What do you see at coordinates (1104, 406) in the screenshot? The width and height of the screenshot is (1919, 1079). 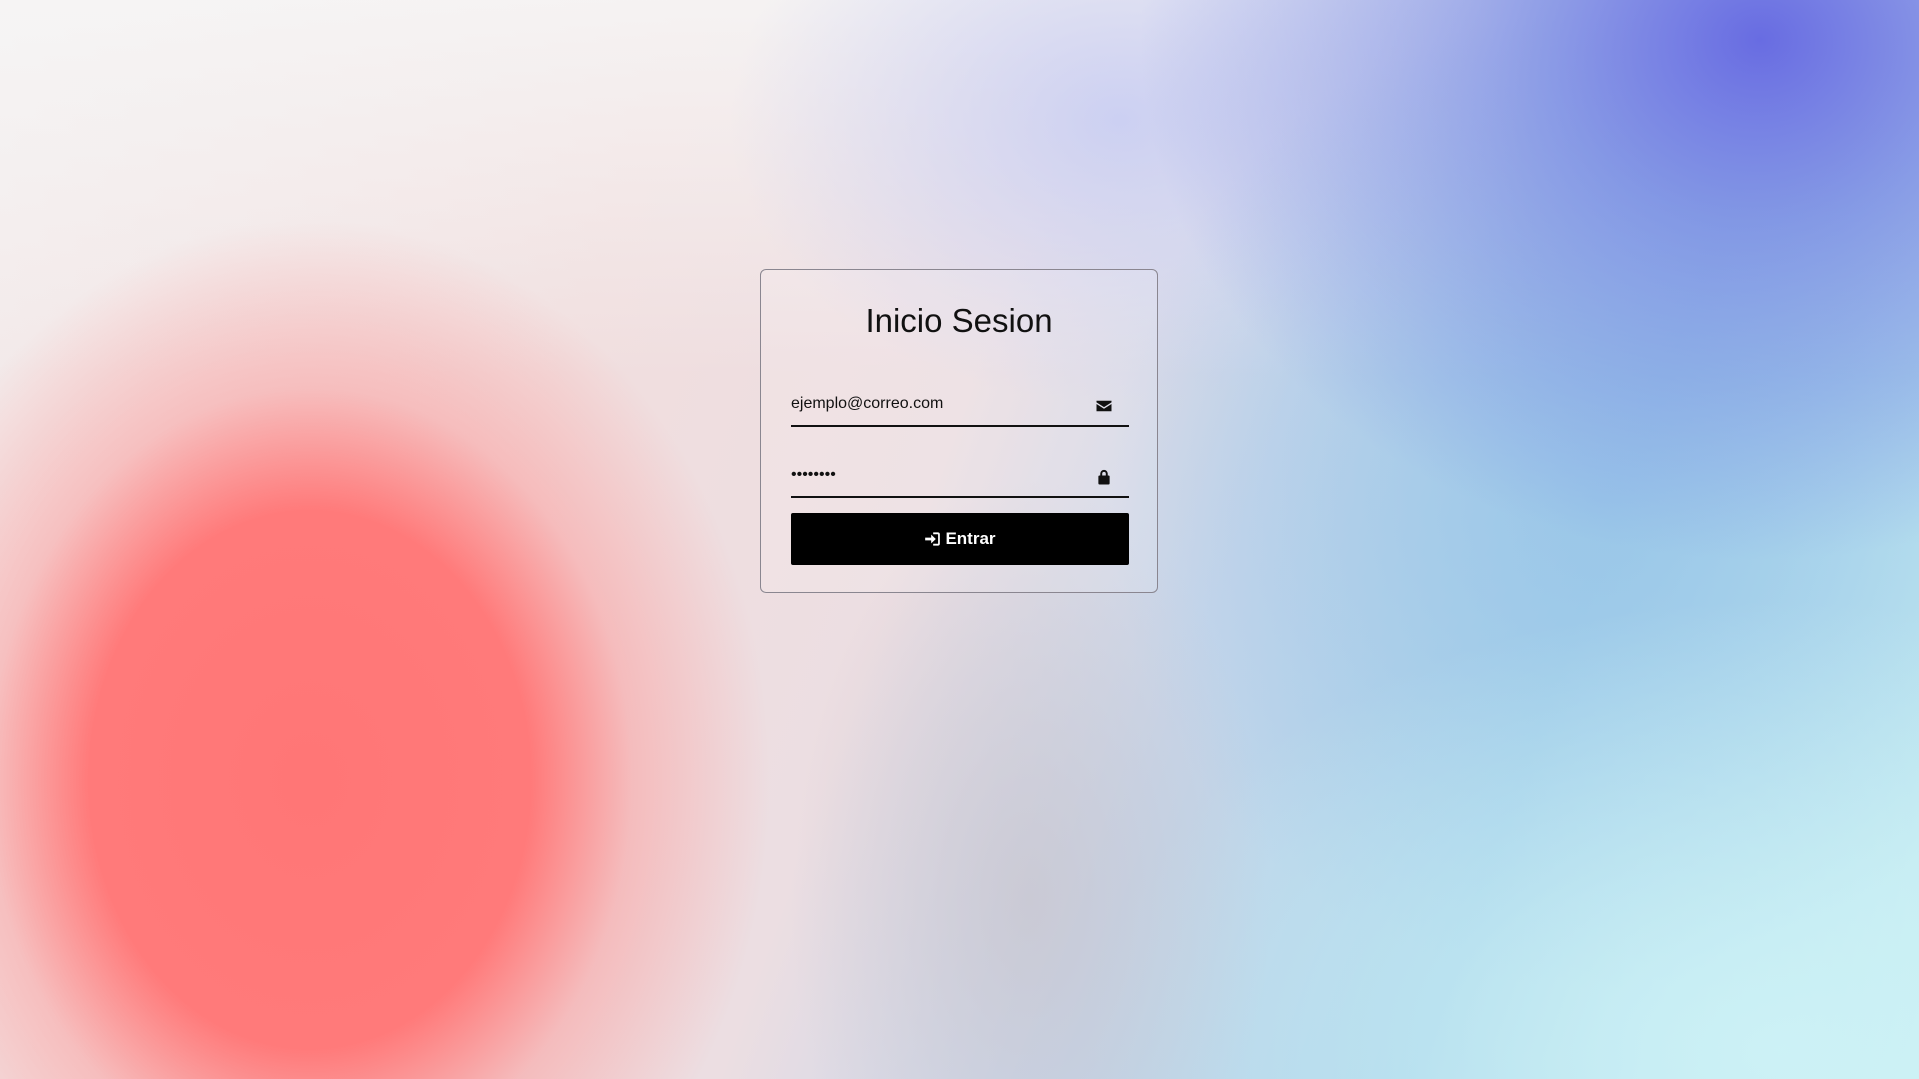 I see `envelope-icon` at bounding box center [1104, 406].